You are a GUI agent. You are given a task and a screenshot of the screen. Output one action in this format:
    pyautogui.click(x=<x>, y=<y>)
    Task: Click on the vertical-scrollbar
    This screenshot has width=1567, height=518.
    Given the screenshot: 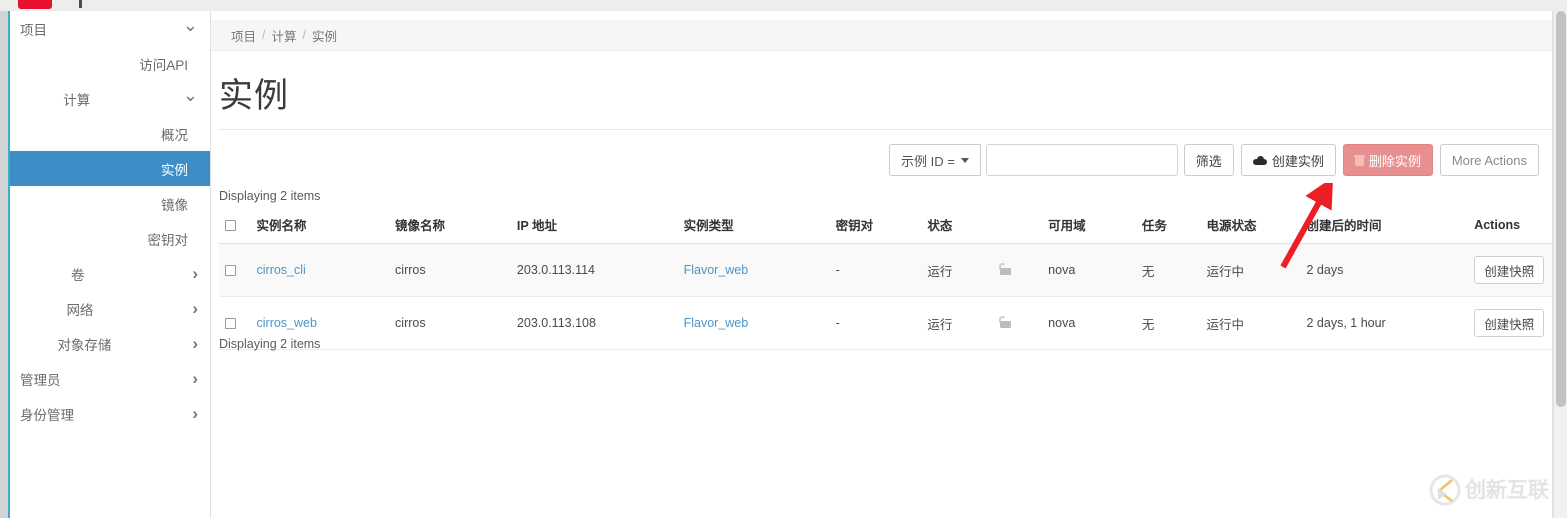 What is the action you would take?
    pyautogui.click(x=1560, y=264)
    